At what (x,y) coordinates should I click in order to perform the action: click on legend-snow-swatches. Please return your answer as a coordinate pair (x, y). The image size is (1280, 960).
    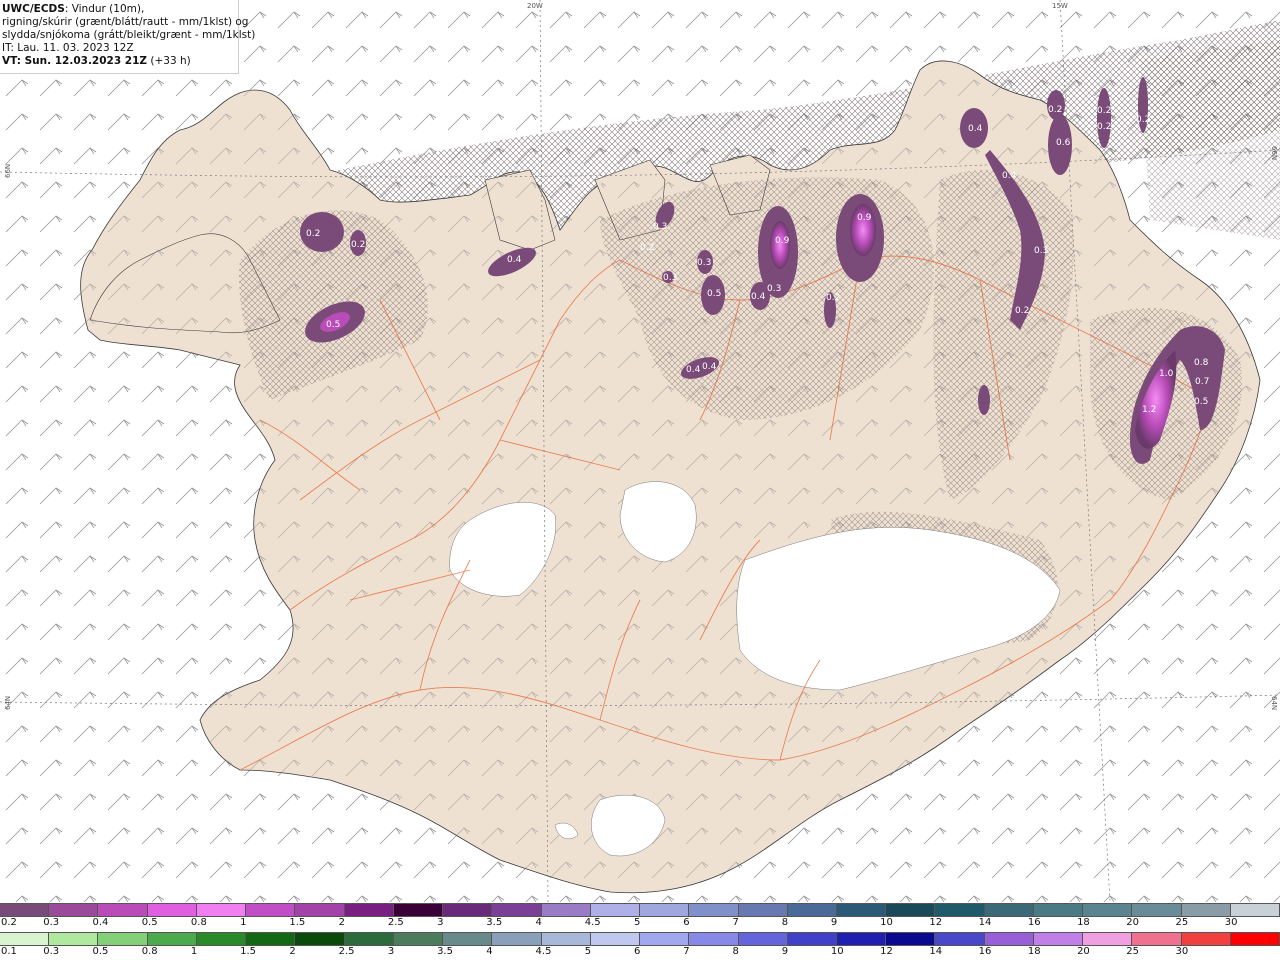
    Looking at the image, I should click on (640, 910).